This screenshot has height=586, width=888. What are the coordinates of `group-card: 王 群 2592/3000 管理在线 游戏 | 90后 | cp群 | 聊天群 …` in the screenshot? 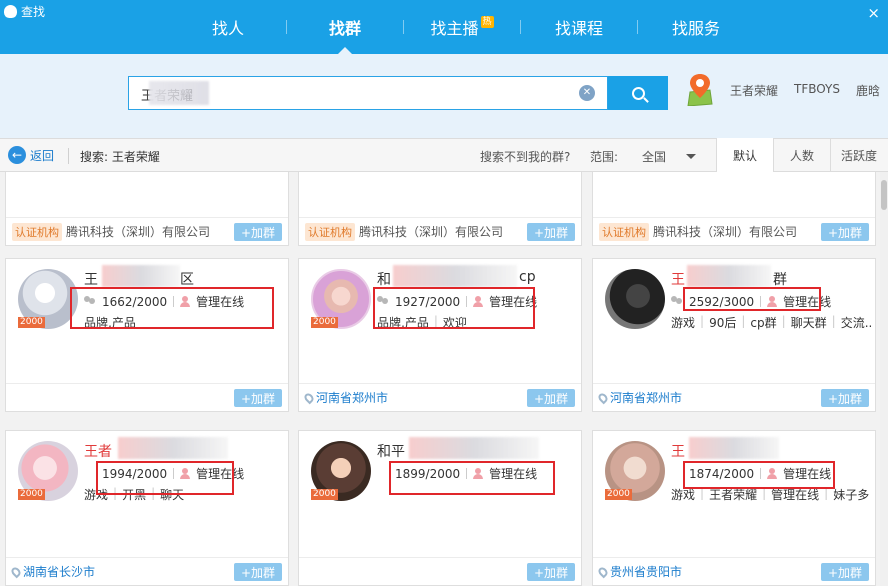 It's located at (734, 335).